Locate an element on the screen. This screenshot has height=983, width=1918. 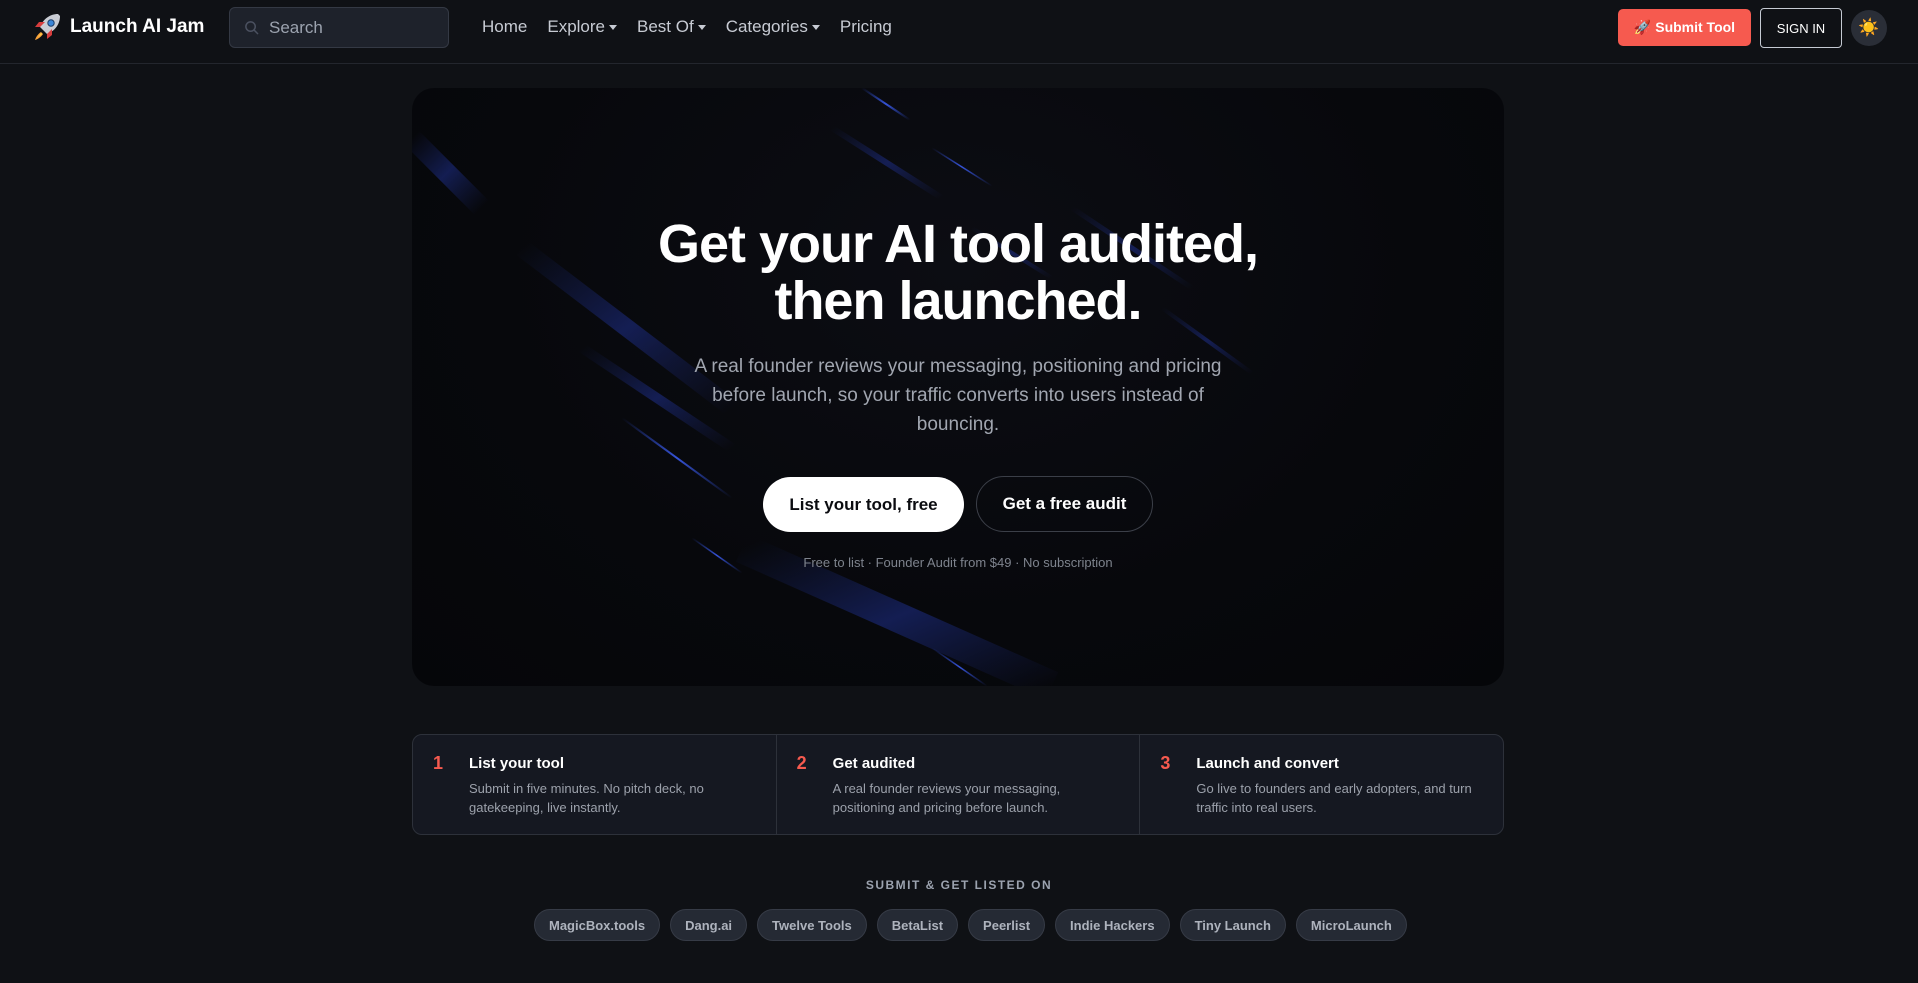
nav-best-of-label: Best Of is located at coordinates (665, 26).